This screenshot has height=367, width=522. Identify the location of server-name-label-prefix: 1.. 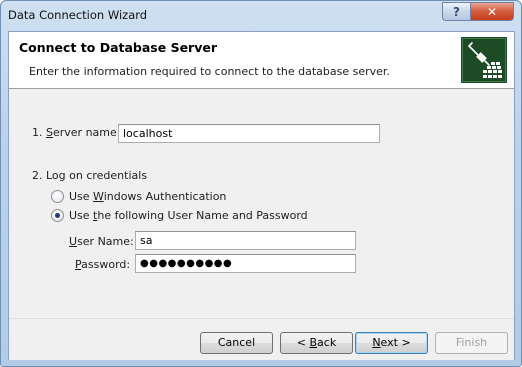
(39, 132).